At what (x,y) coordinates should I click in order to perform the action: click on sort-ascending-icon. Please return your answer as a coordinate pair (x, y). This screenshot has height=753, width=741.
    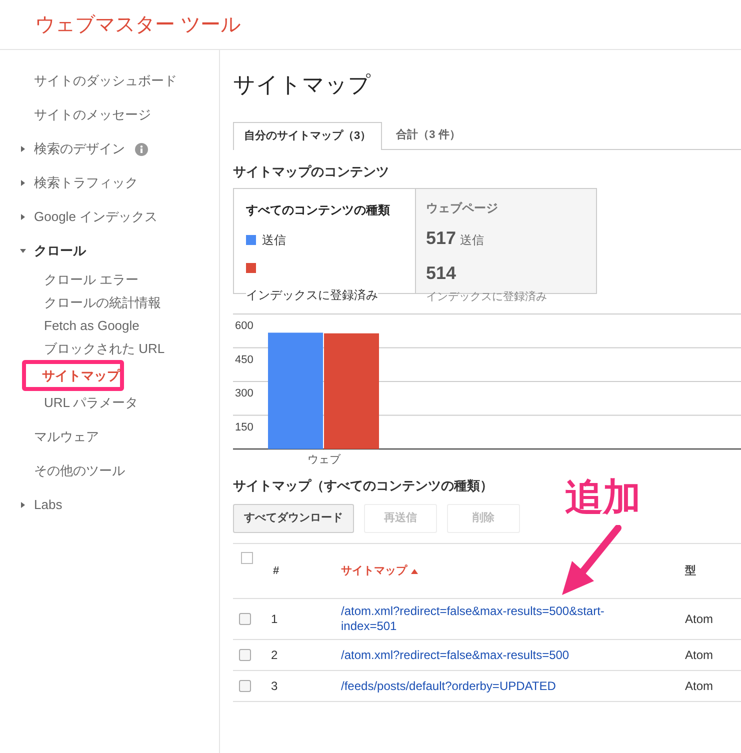
    Looking at the image, I should click on (414, 571).